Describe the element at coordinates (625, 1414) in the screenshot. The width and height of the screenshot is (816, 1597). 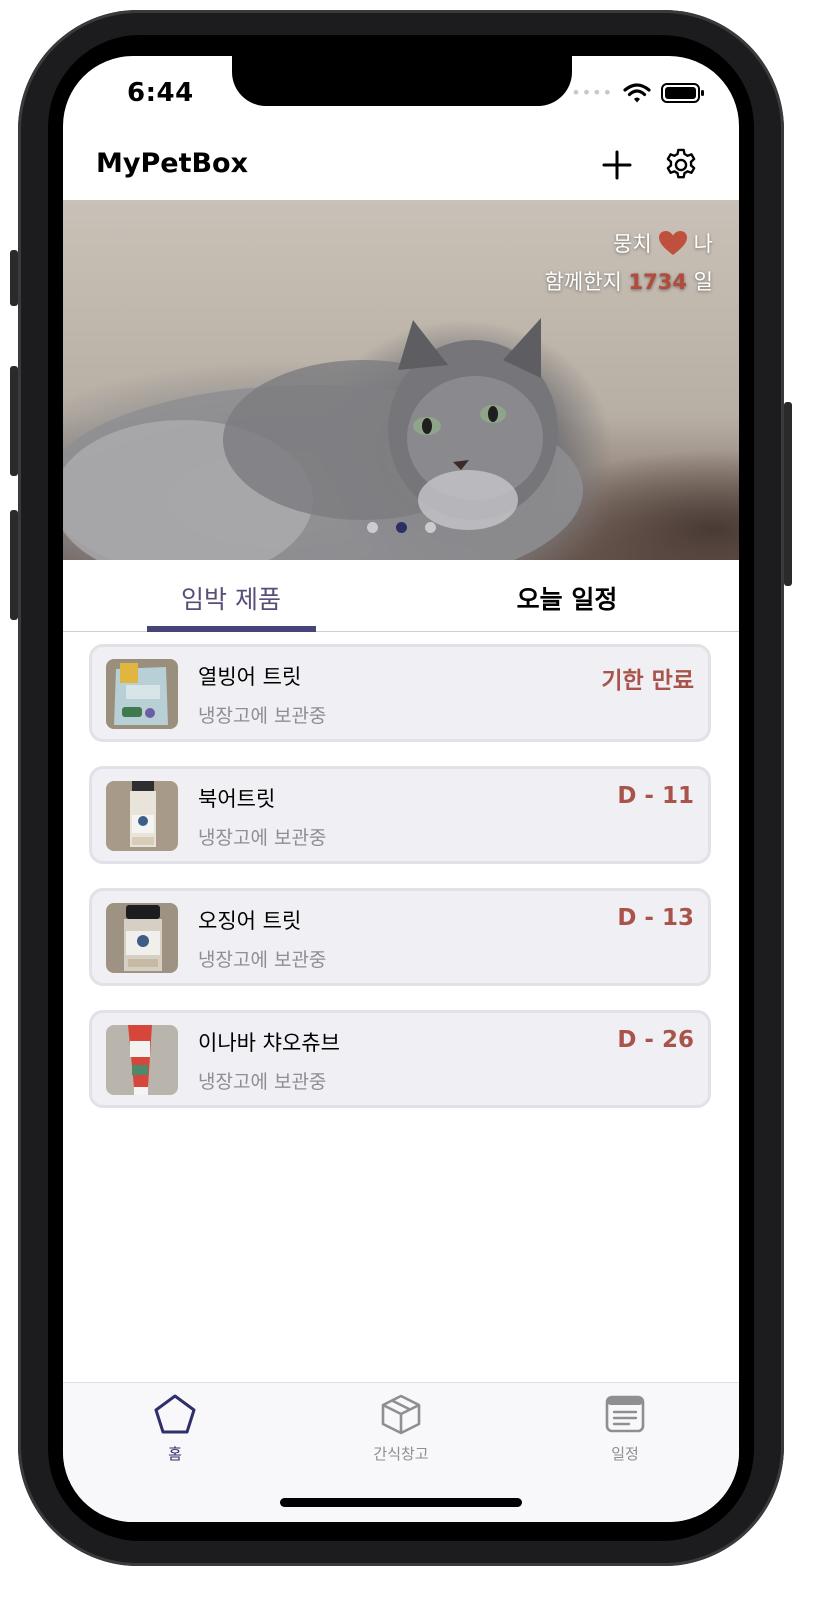
I see `calendar-icon` at that location.